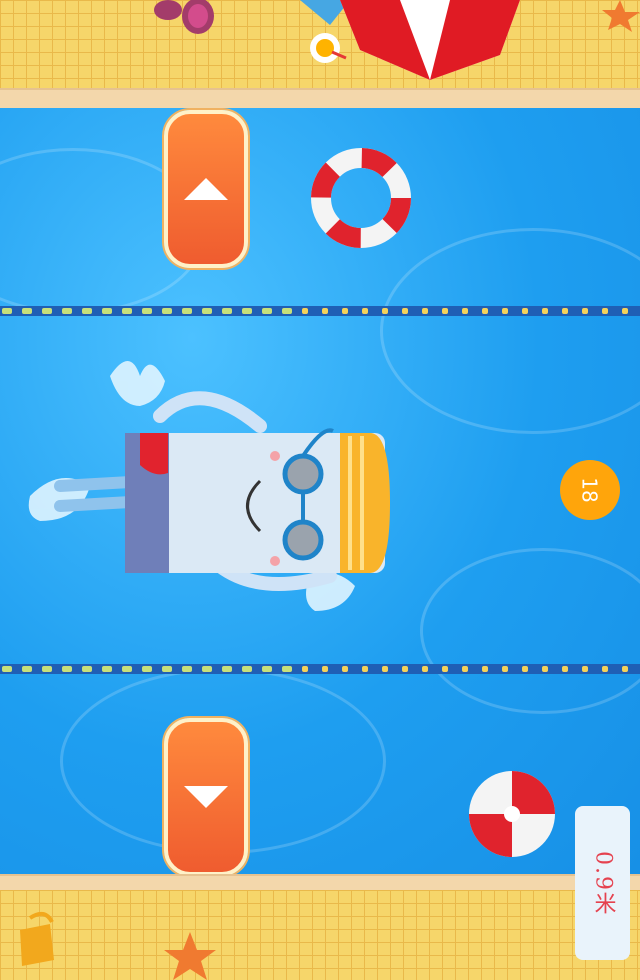  I want to click on pool-deck-top, so click(320, 46).